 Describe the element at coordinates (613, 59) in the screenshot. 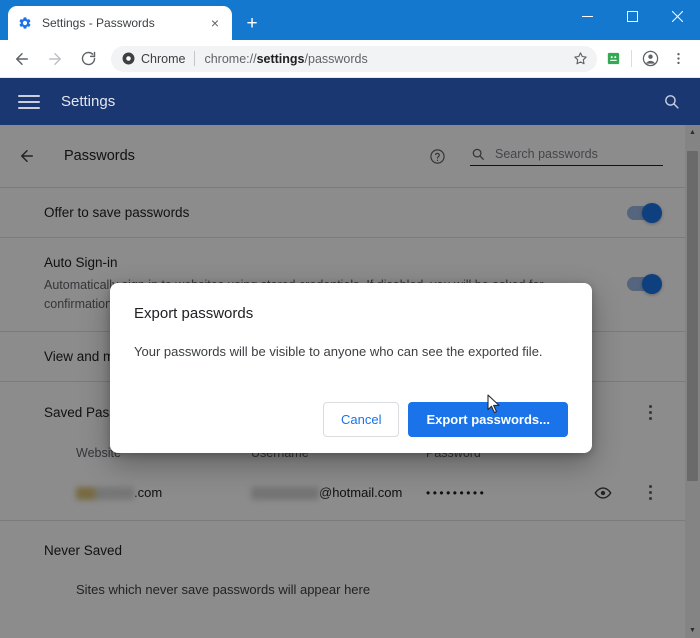

I see `extension-icon` at that location.